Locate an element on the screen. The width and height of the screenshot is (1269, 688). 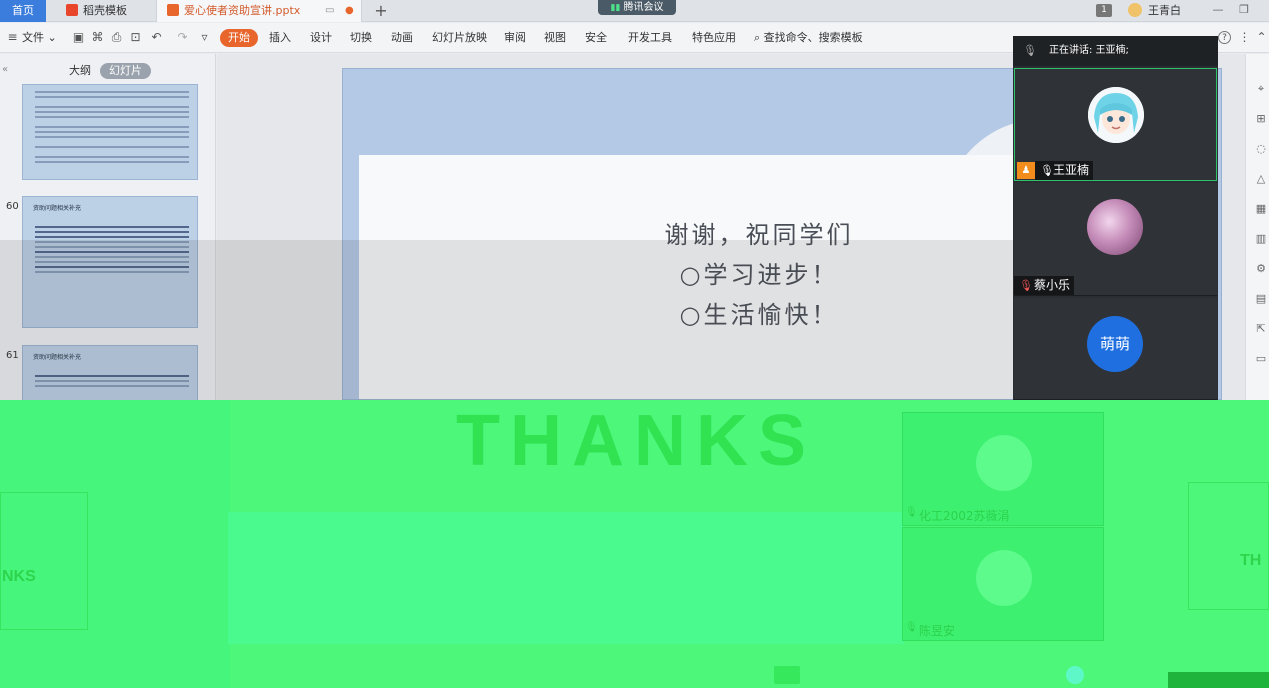
print-preview-icon: ⊡ is located at coordinates (135, 37).